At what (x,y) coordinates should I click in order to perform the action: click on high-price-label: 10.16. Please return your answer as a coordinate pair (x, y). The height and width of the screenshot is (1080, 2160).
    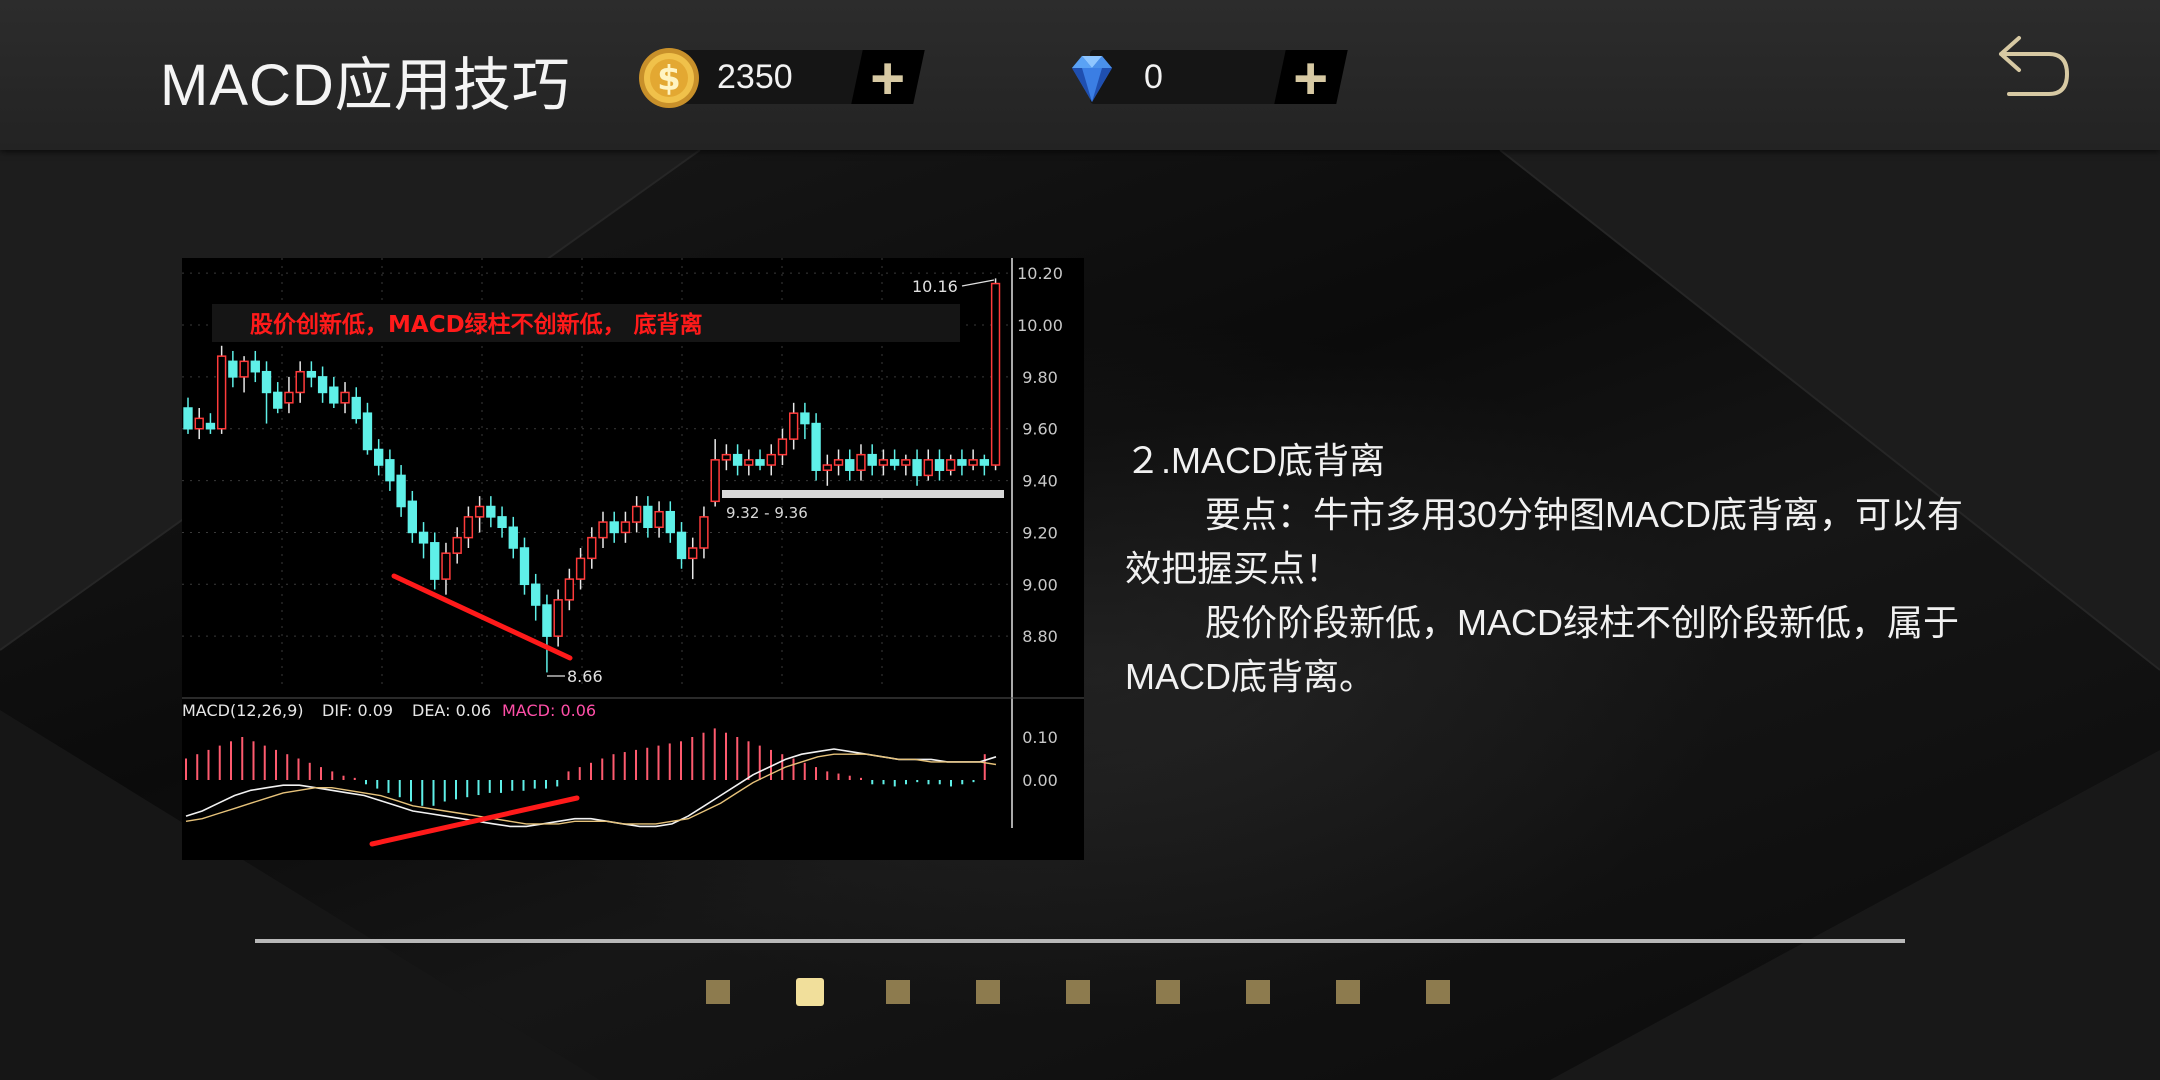
    Looking at the image, I should click on (935, 286).